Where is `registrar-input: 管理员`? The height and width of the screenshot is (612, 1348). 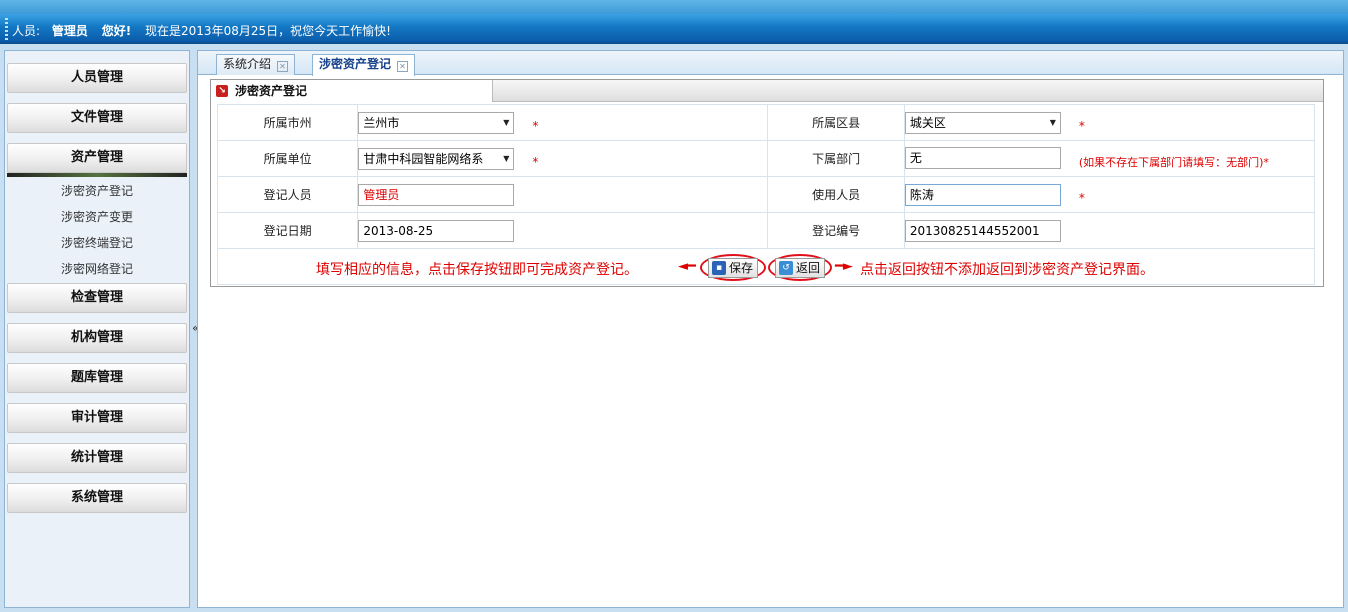 registrar-input: 管理员 is located at coordinates (436, 194).